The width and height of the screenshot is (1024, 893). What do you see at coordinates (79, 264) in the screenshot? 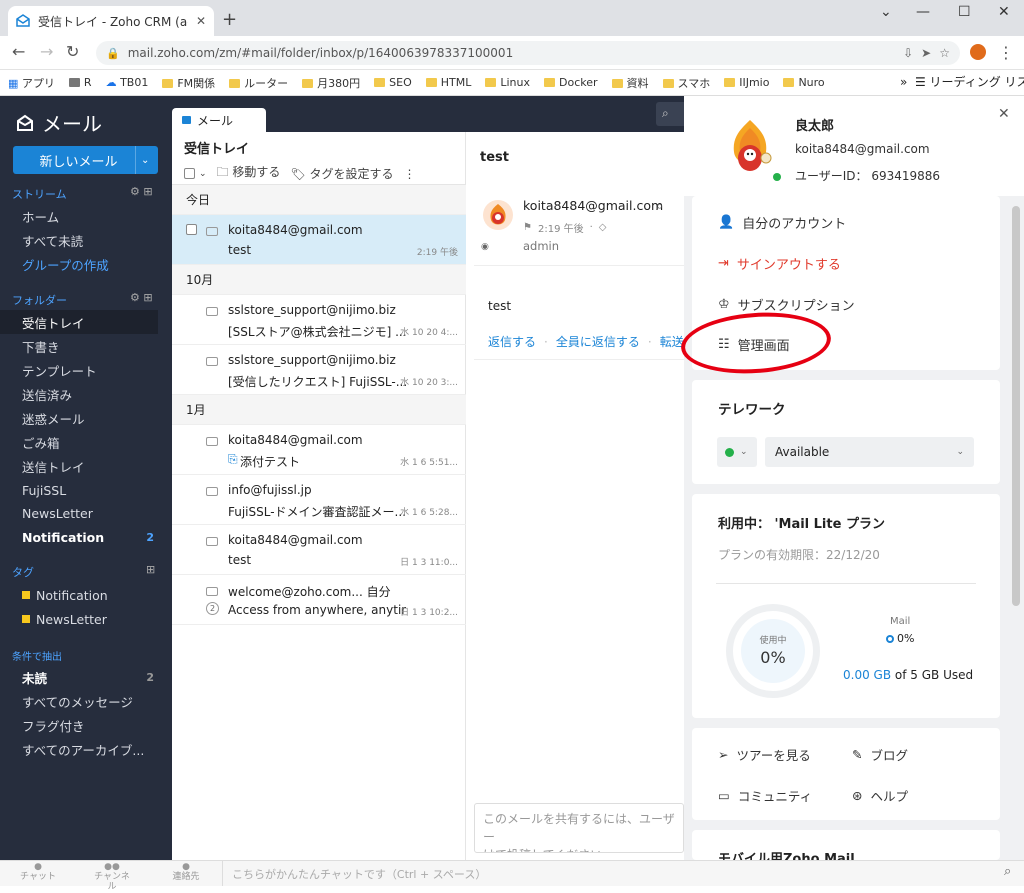
I see `create-group-link: グループの作成` at bounding box center [79, 264].